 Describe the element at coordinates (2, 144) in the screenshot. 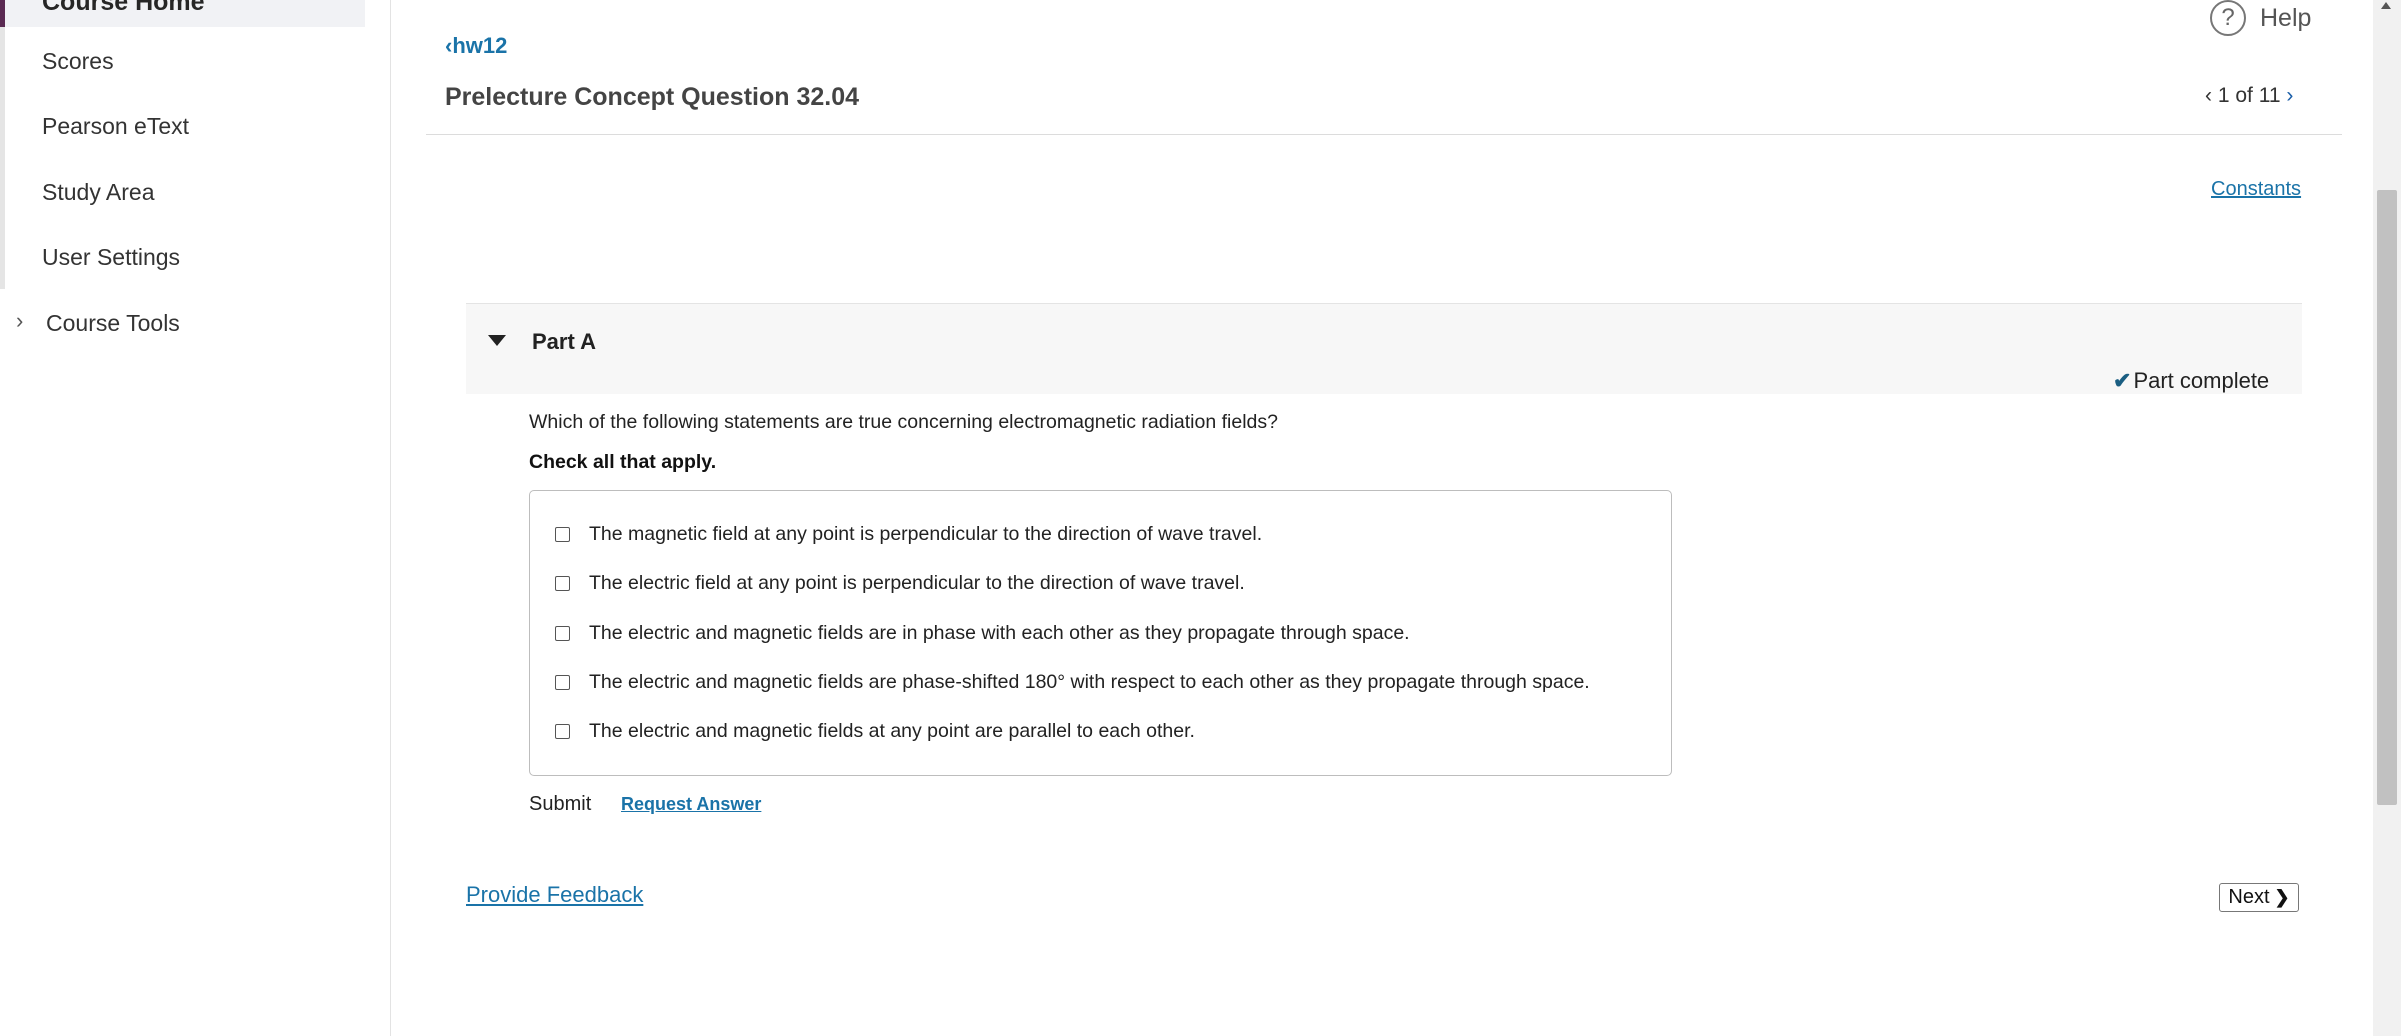

I see `sidebar-accent-bar` at that location.